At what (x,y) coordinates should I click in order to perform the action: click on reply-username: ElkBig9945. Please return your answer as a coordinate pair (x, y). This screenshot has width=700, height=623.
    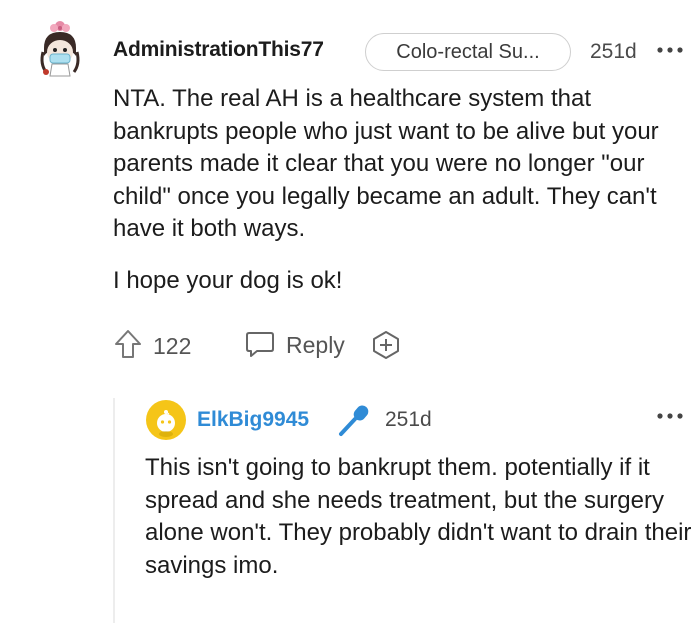
    Looking at the image, I should click on (253, 420).